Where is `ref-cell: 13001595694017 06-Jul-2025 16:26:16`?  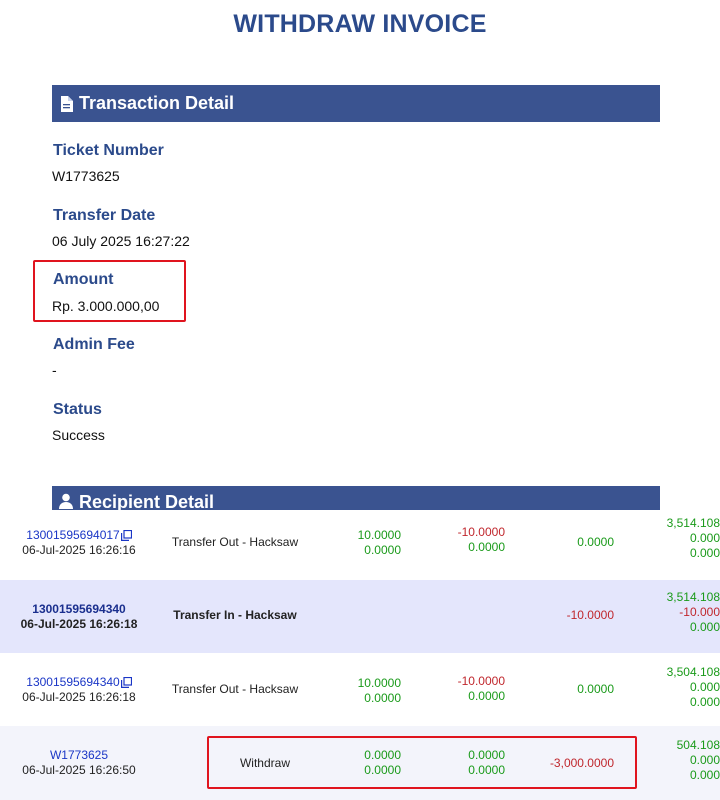 ref-cell: 13001595694017 06-Jul-2025 16:26:16 is located at coordinates (79, 543).